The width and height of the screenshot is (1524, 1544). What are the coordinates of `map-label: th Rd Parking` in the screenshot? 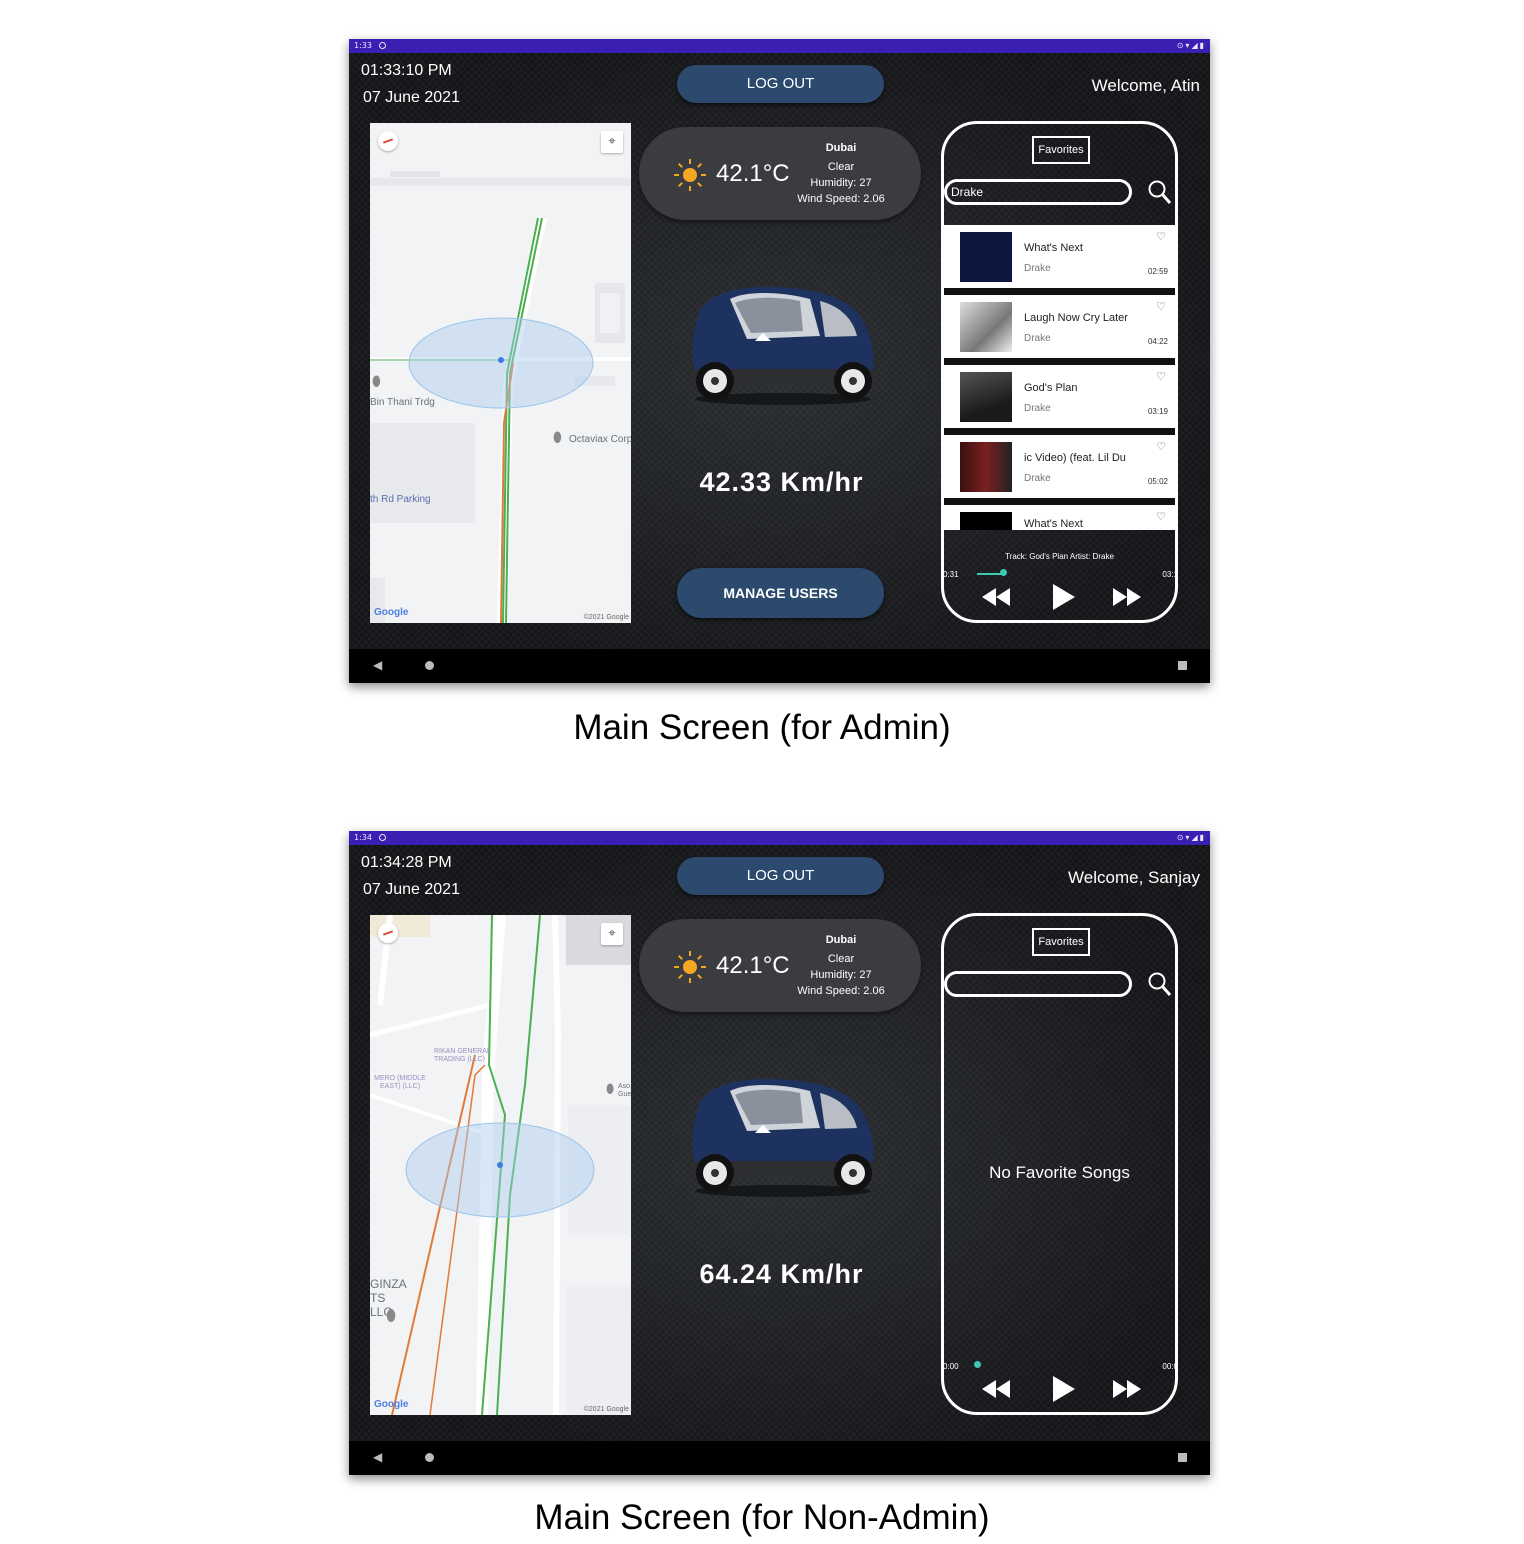 It's located at (400, 499).